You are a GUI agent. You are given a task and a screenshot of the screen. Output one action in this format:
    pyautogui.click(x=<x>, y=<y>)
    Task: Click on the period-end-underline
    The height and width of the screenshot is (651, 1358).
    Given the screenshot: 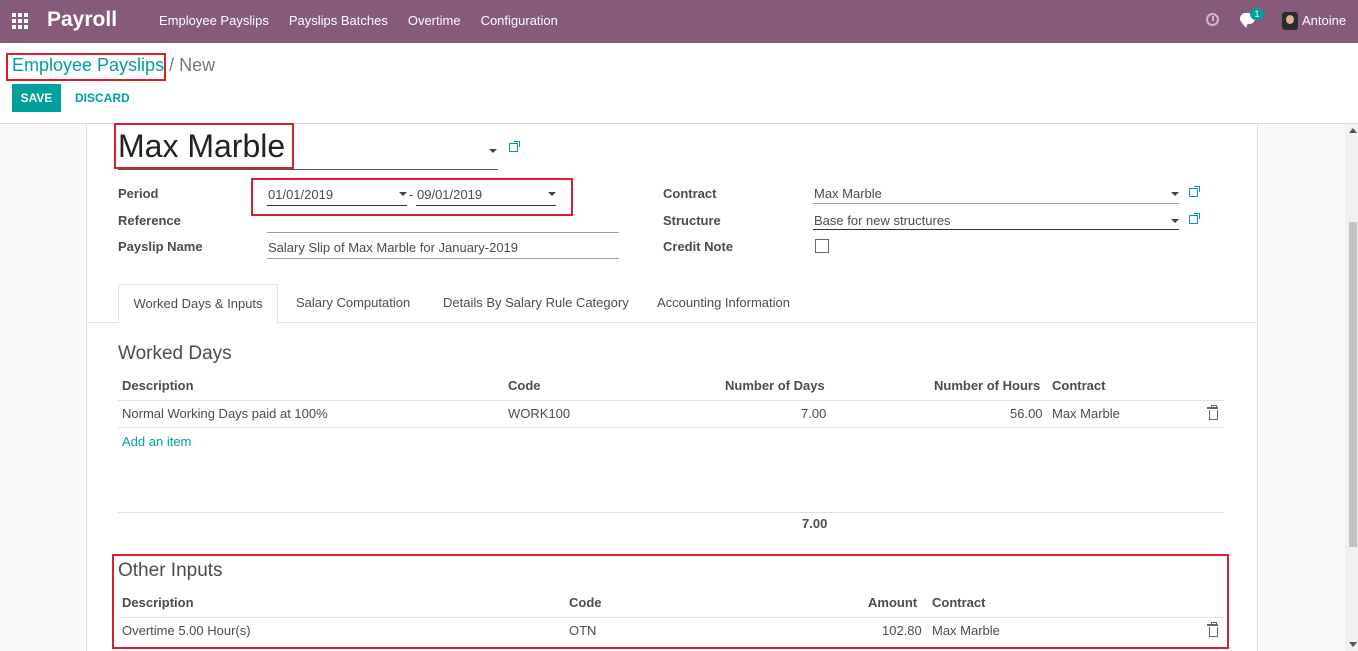 What is the action you would take?
    pyautogui.click(x=486, y=205)
    